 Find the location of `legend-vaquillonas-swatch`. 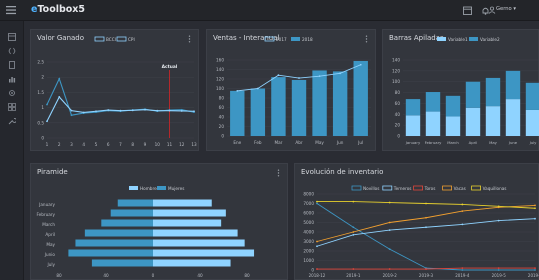

legend-vaquillonas-swatch is located at coordinates (476, 188).